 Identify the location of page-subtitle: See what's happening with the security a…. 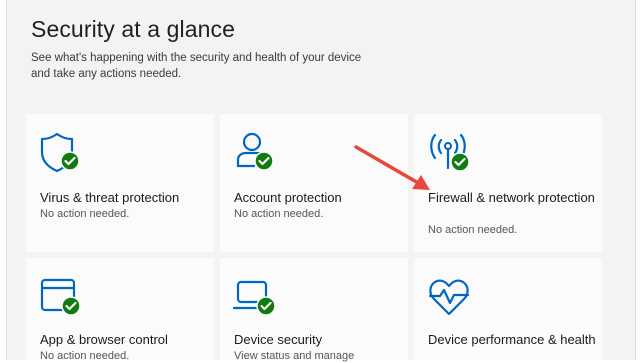
(196, 66).